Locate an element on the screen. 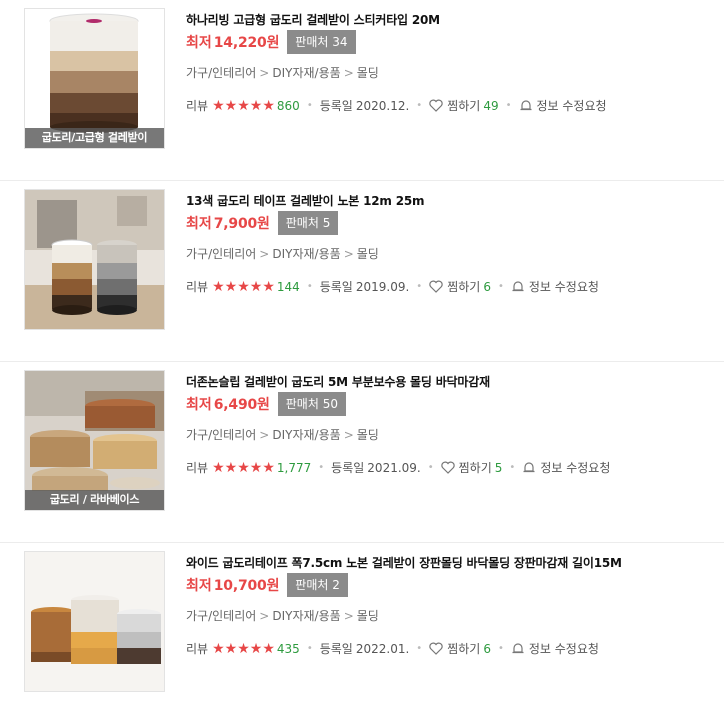 The width and height of the screenshot is (724, 724). seller-count-button: 판매처 50 is located at coordinates (311, 404).